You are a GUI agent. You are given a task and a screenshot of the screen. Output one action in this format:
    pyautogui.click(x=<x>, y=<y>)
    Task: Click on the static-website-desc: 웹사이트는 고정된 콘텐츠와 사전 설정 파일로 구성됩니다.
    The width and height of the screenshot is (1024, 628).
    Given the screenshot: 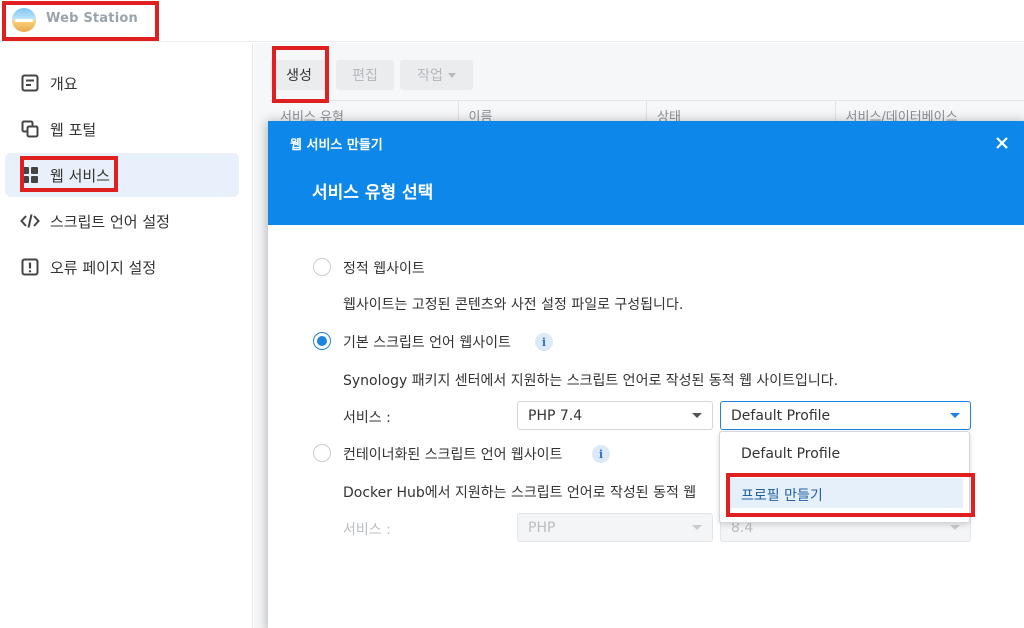 What is the action you would take?
    pyautogui.click(x=513, y=305)
    